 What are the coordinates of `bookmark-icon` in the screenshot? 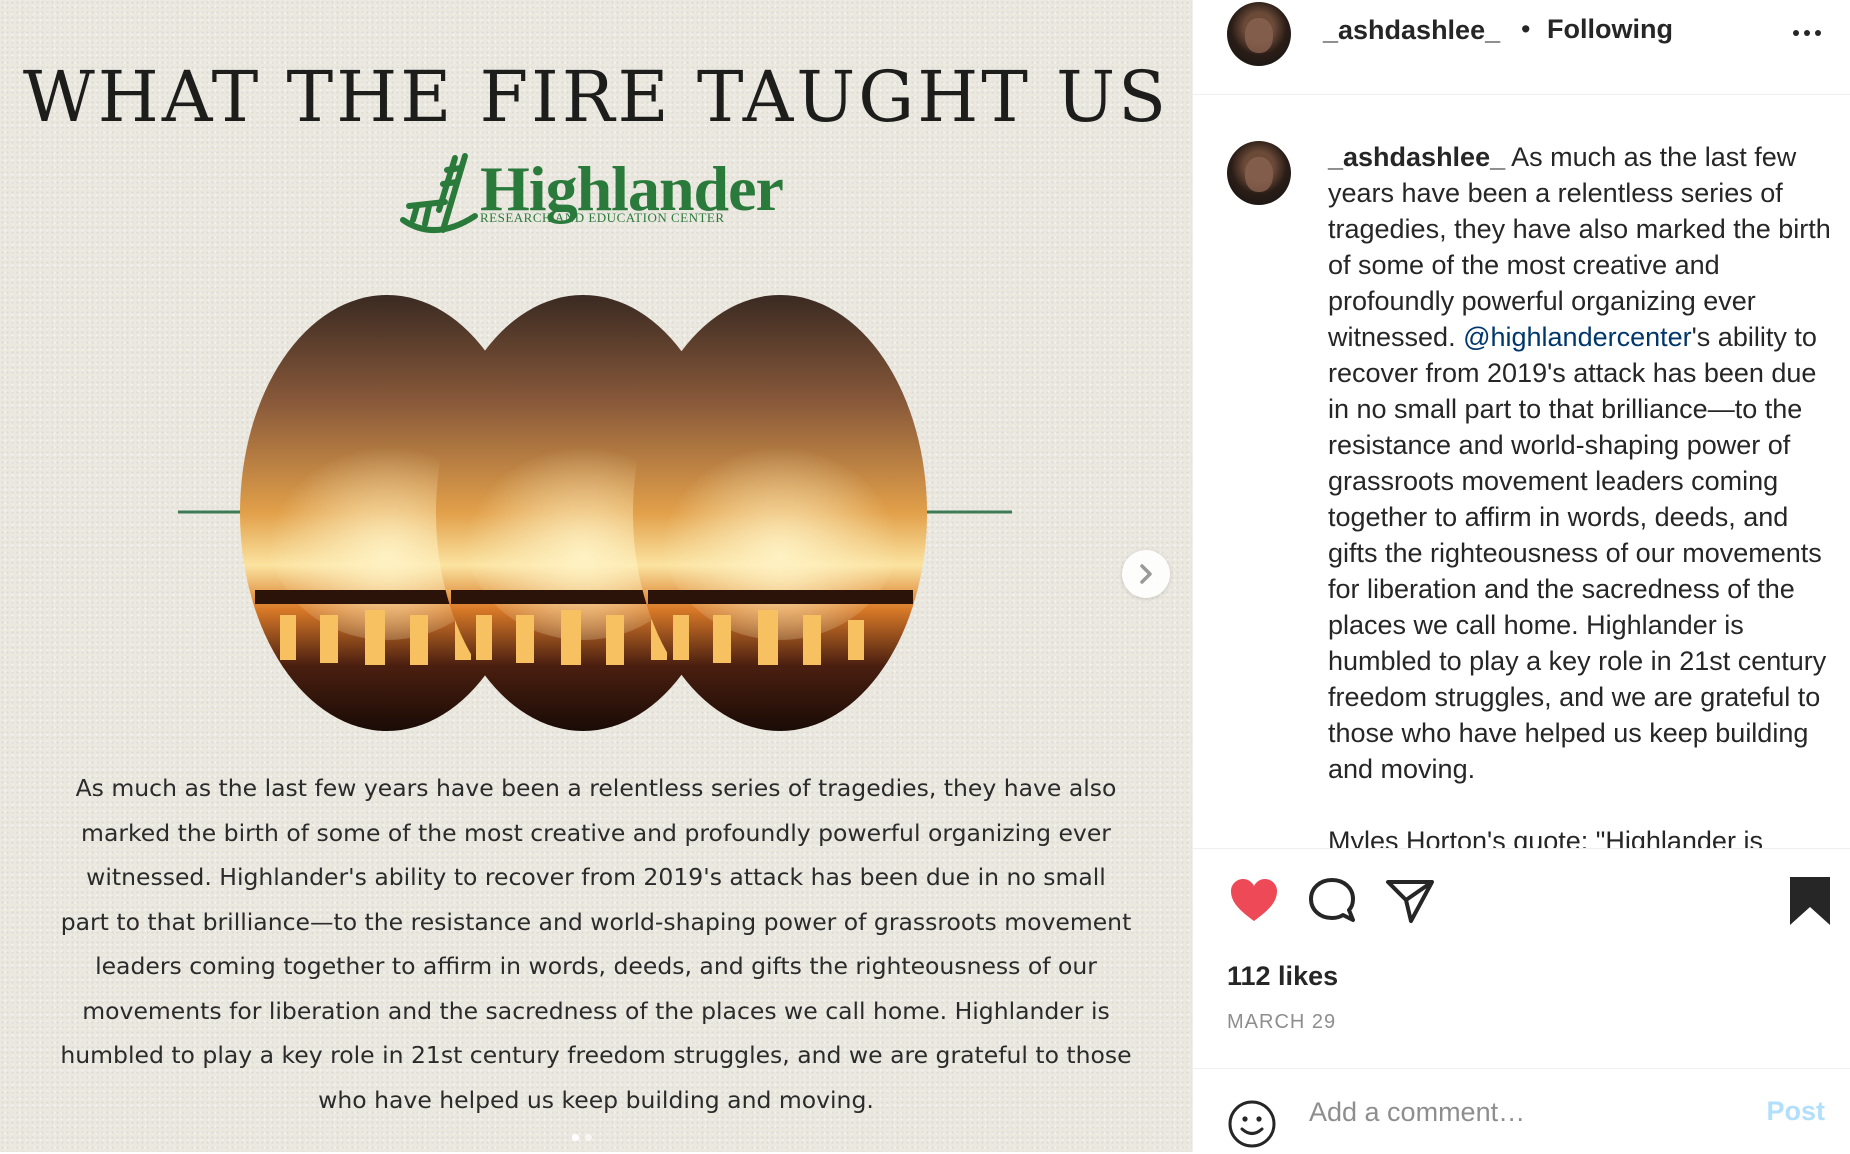 It's located at (1810, 901).